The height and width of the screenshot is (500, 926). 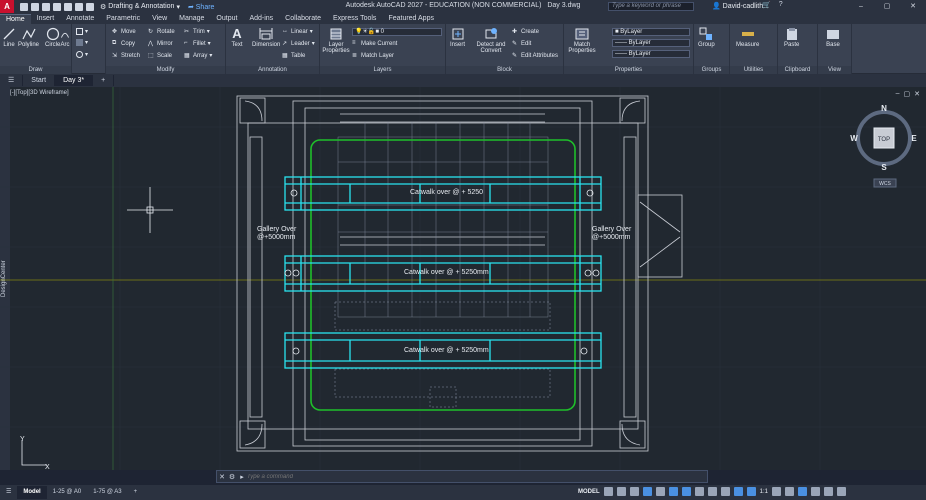 What do you see at coordinates (651, 32) in the screenshot?
I see `color-select: ■ ByLayer` at bounding box center [651, 32].